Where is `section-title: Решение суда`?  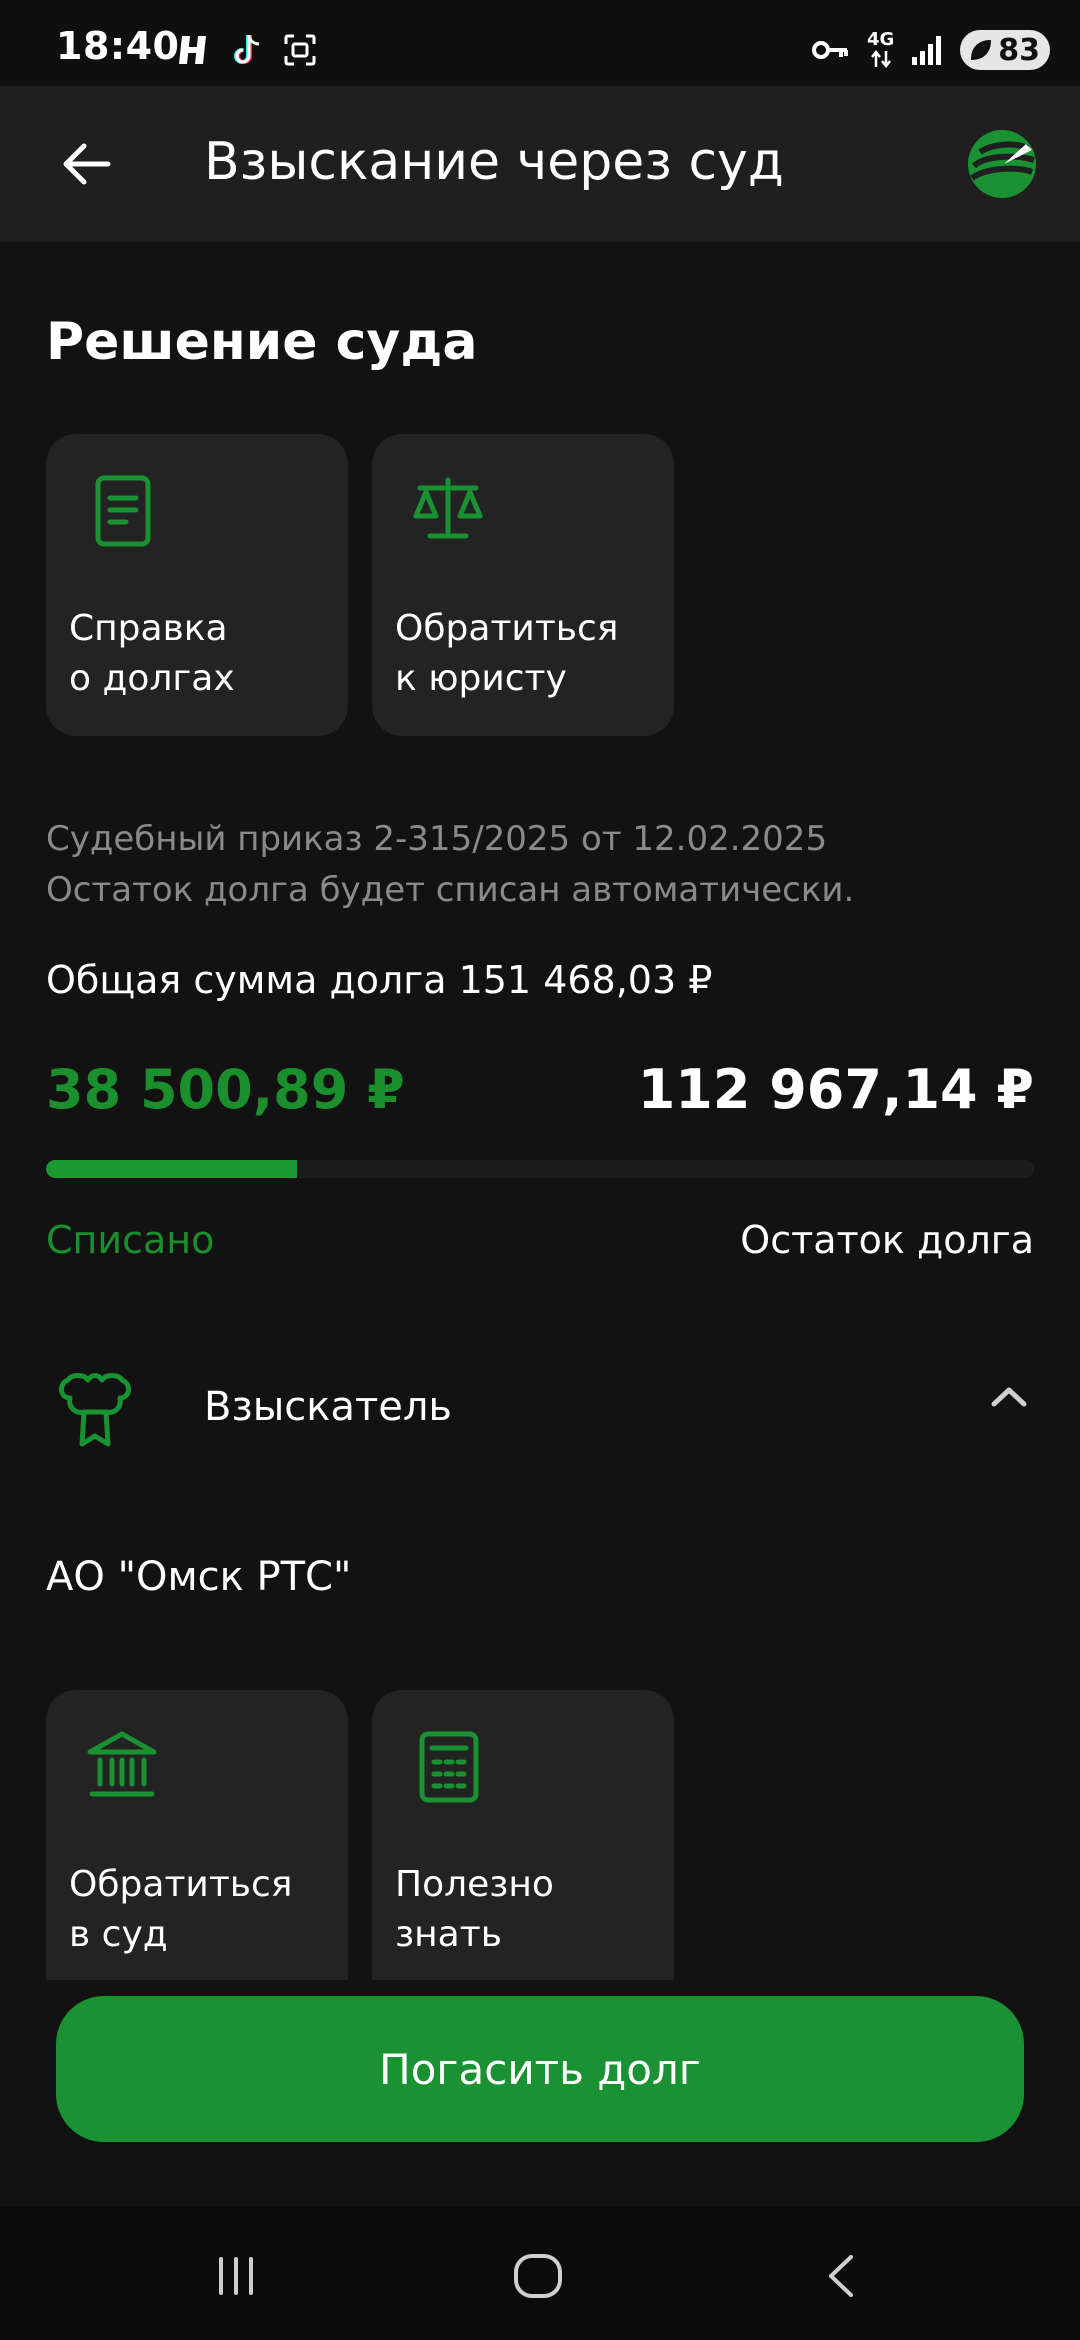
section-title: Решение суда is located at coordinates (262, 342).